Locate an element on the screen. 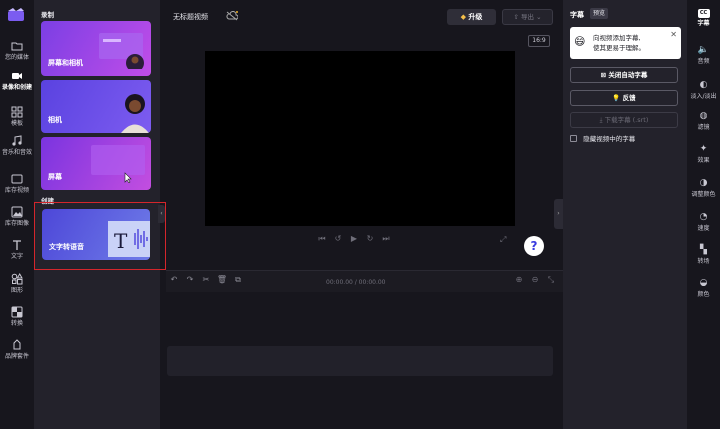  tip-line-1: 向视频添加字幕, is located at coordinates (617, 38).